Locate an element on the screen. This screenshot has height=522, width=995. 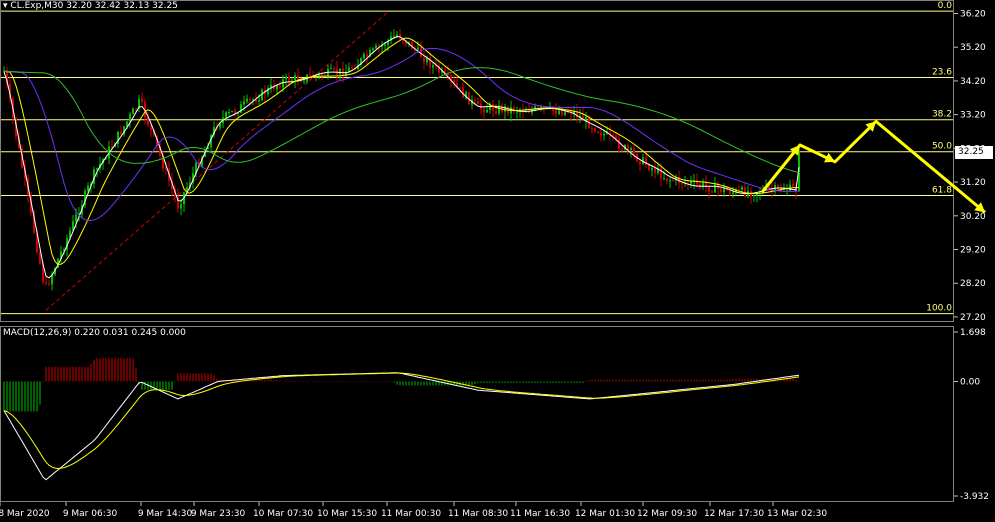
fib-label: 100.0 is located at coordinates (939, 309).